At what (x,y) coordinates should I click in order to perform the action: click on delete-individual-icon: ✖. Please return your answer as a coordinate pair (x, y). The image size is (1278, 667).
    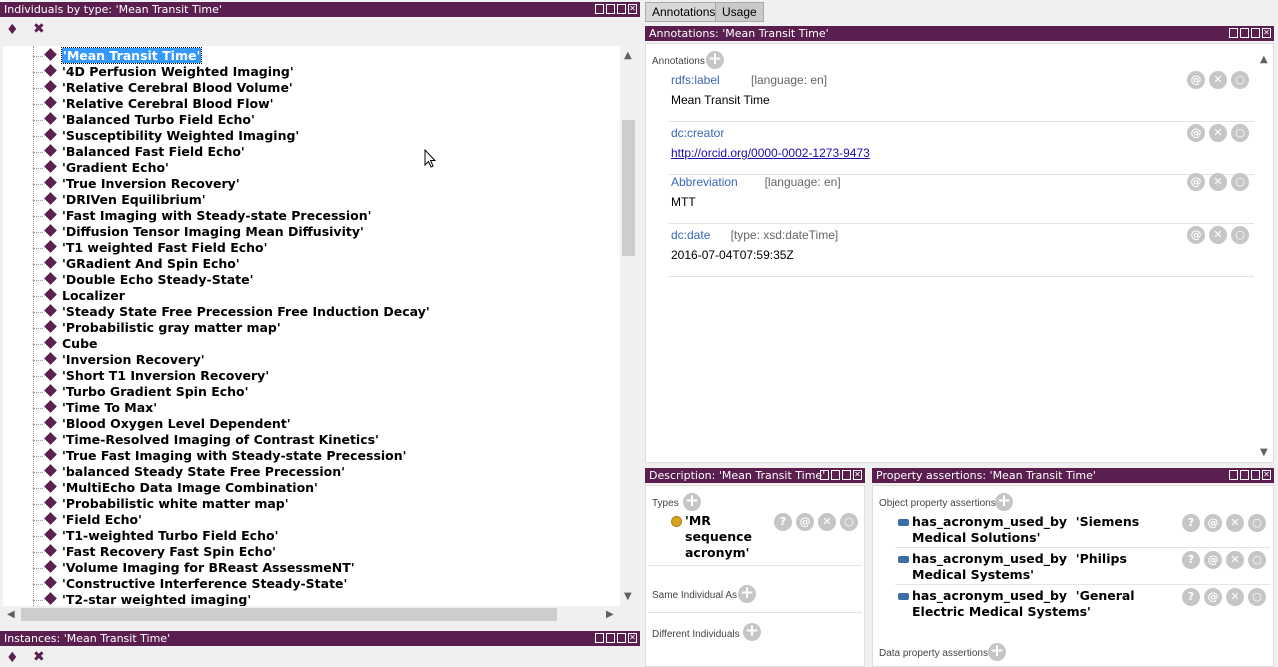
    Looking at the image, I should click on (39, 29).